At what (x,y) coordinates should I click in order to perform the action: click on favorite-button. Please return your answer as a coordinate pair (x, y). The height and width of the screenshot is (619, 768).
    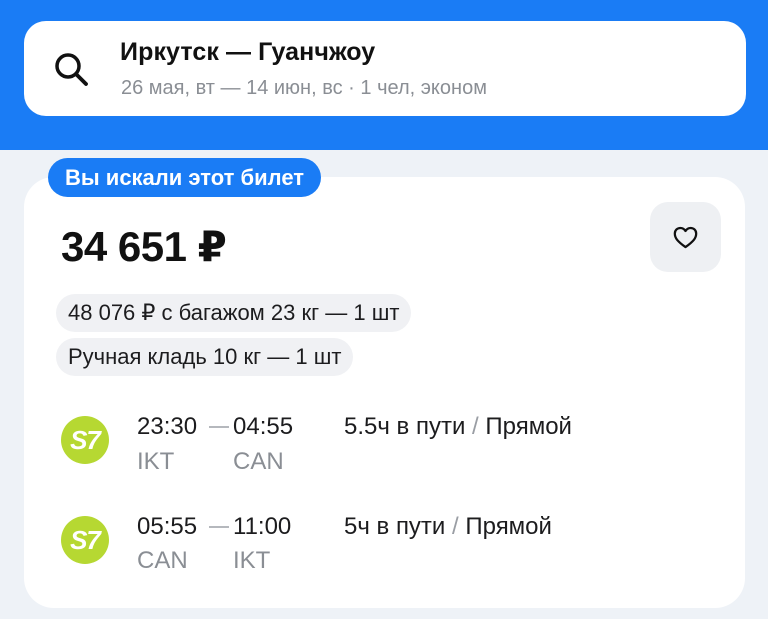
    Looking at the image, I should click on (685, 237).